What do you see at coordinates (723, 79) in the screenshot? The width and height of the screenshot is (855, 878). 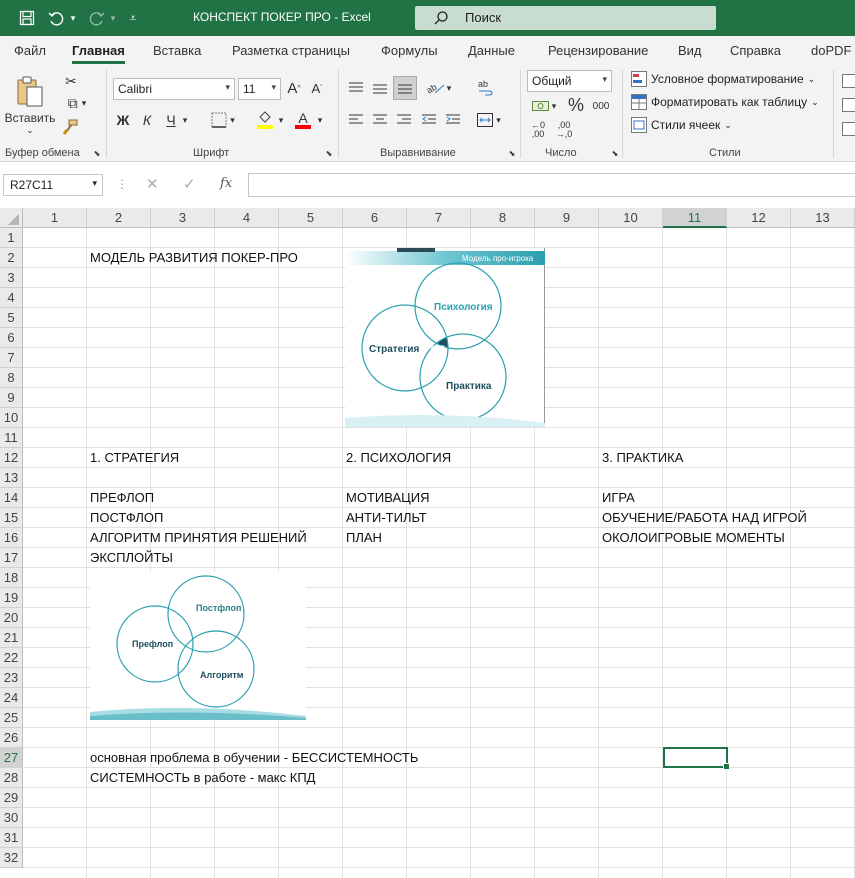 I see `conditional-formatting-button: Условное форматирование ⌄` at bounding box center [723, 79].